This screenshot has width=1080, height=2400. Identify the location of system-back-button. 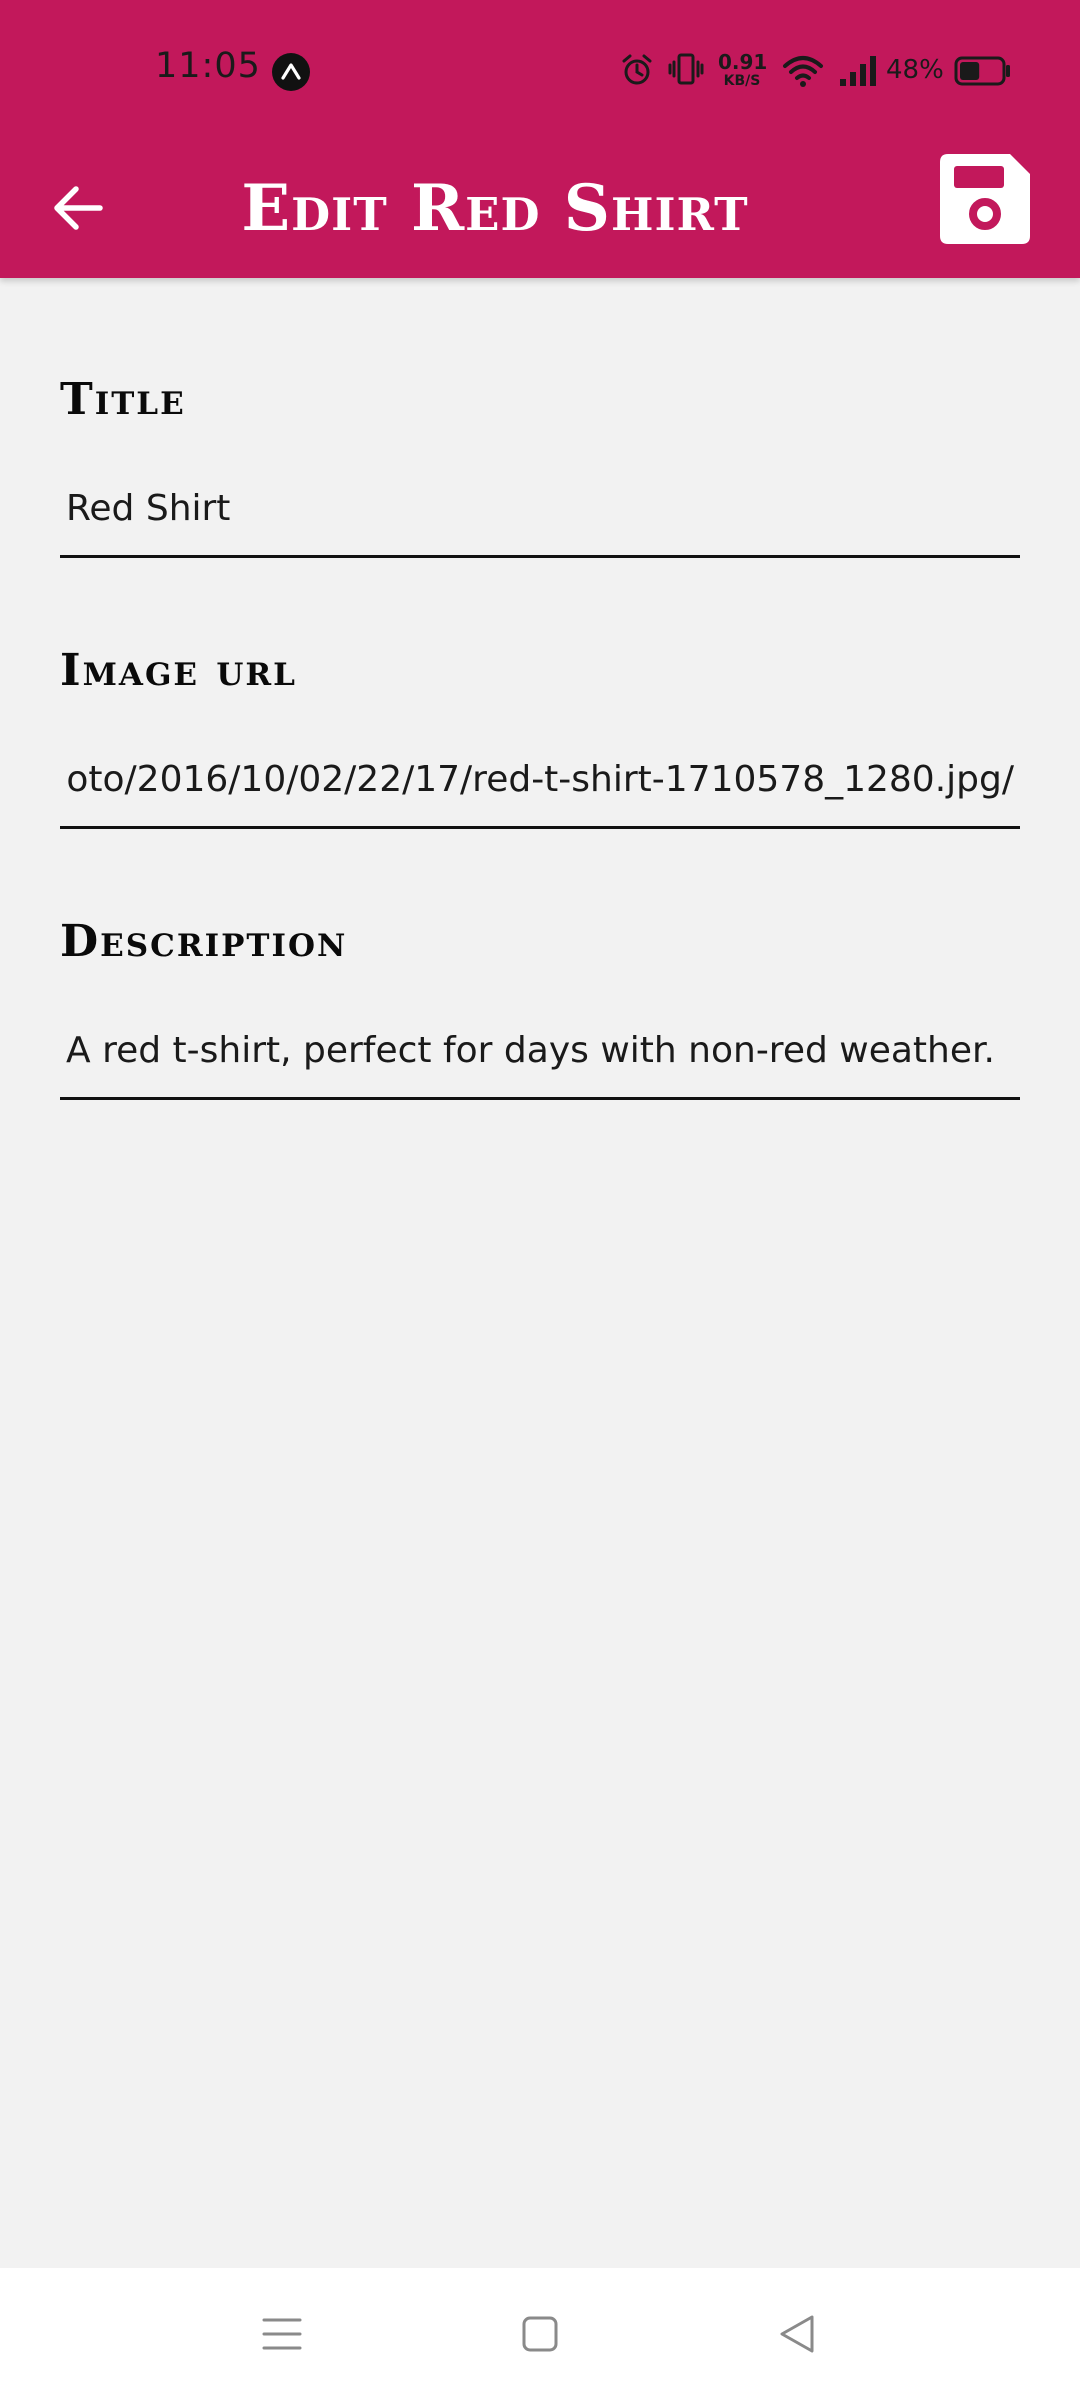
(798, 2334).